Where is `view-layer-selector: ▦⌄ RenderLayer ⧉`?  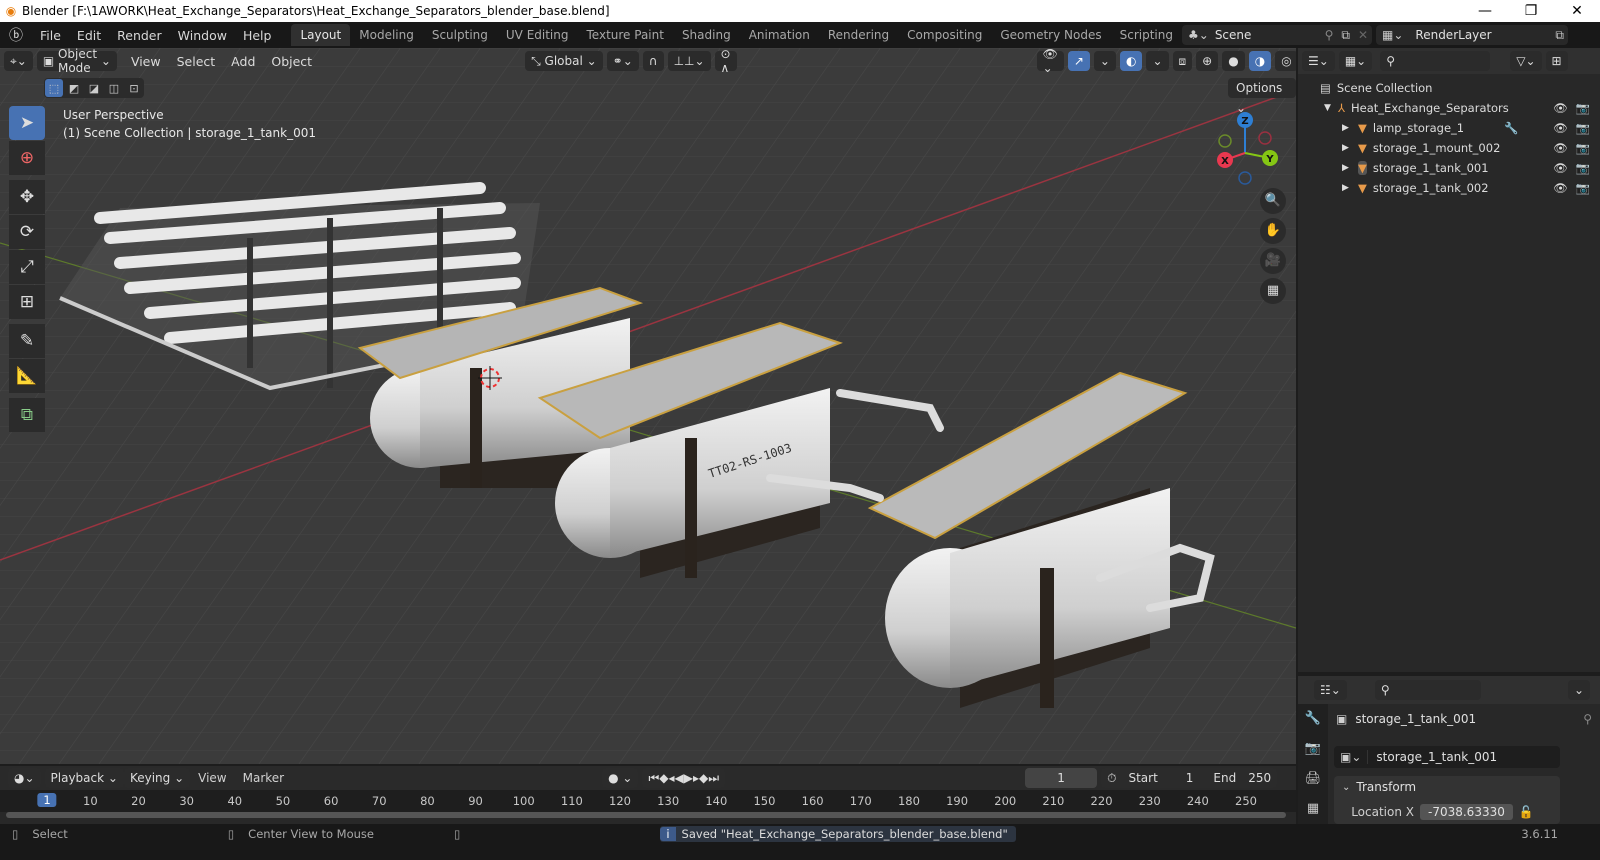 view-layer-selector: ▦⌄ RenderLayer ⧉ is located at coordinates (1472, 35).